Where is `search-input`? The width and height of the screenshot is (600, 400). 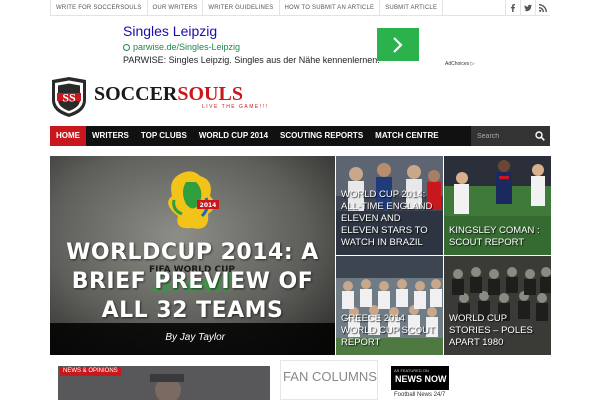 search-input is located at coordinates (504, 136).